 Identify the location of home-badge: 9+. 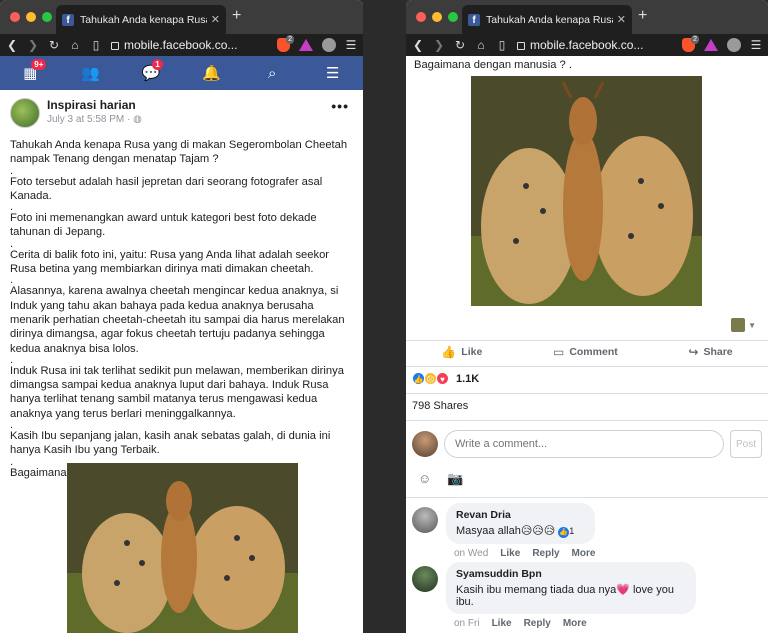
(39, 64).